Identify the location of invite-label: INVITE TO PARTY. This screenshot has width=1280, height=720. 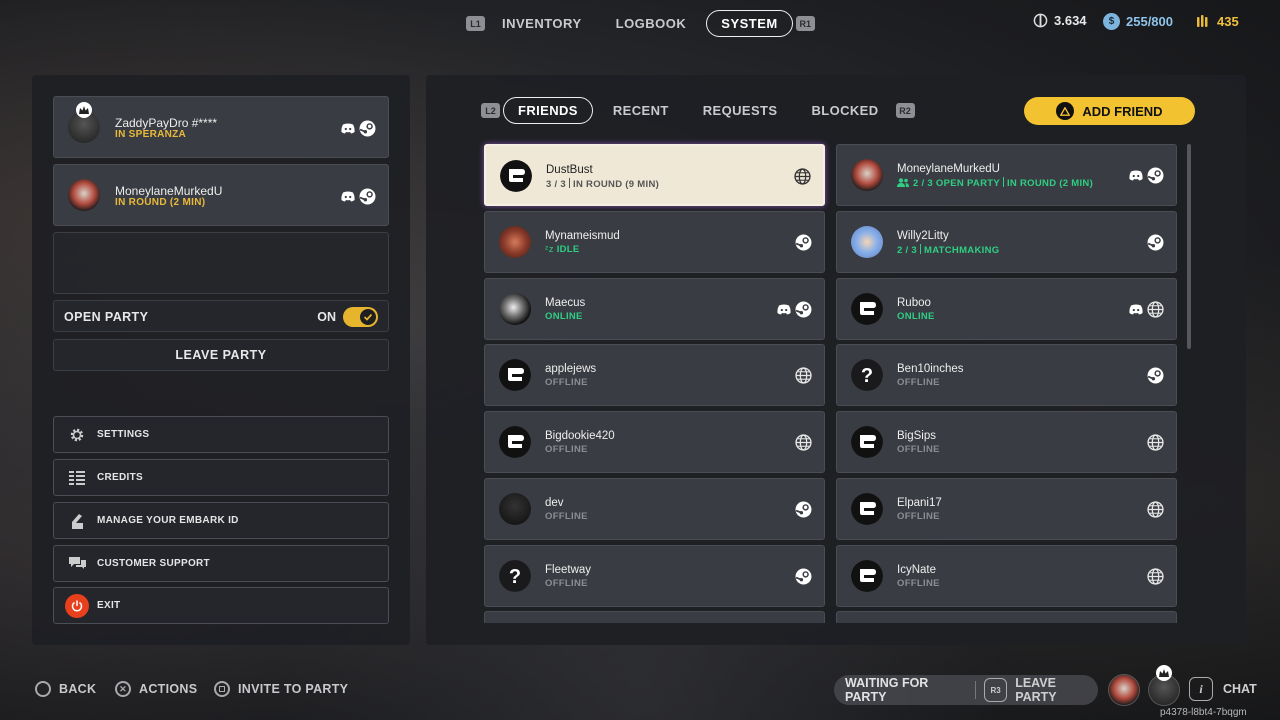
(293, 689).